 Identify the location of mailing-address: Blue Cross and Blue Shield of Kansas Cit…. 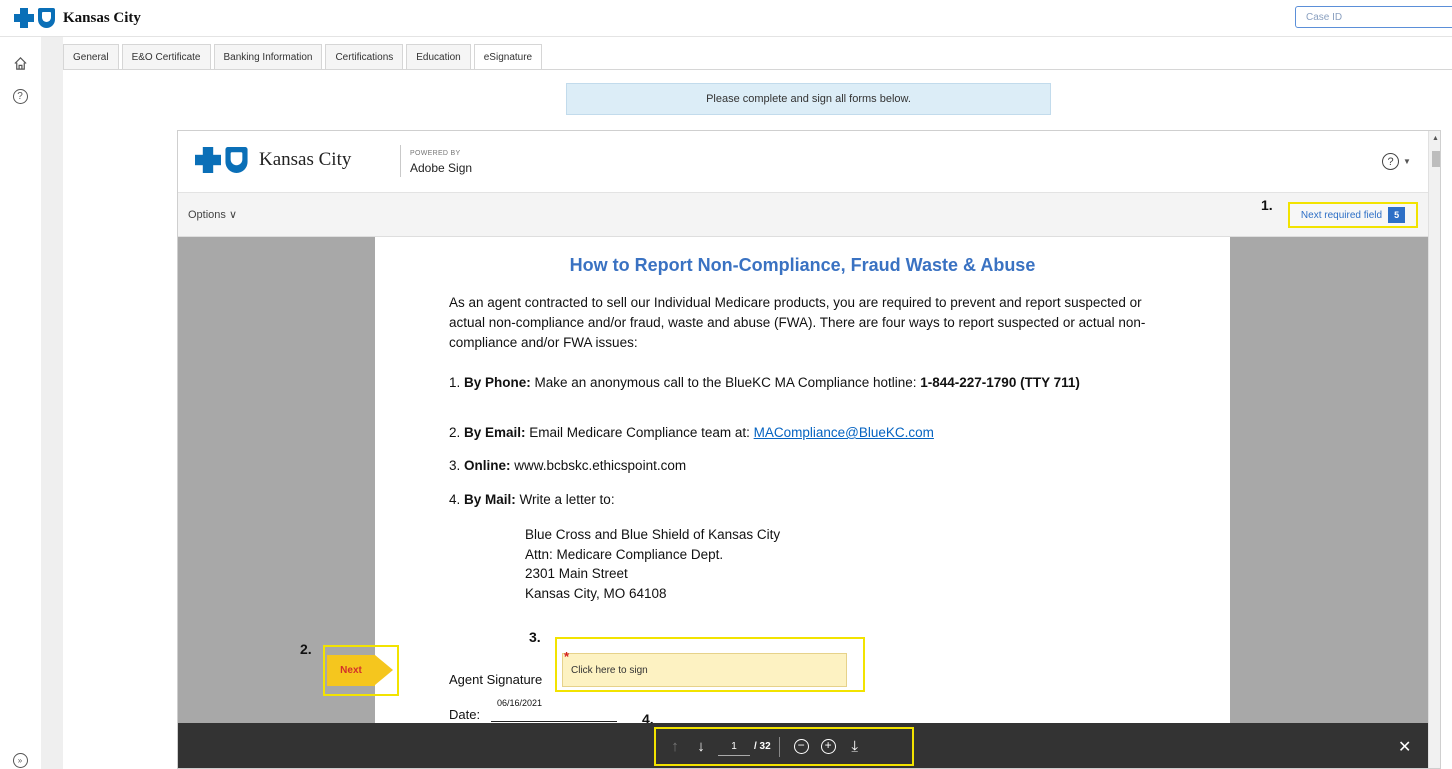
(652, 564).